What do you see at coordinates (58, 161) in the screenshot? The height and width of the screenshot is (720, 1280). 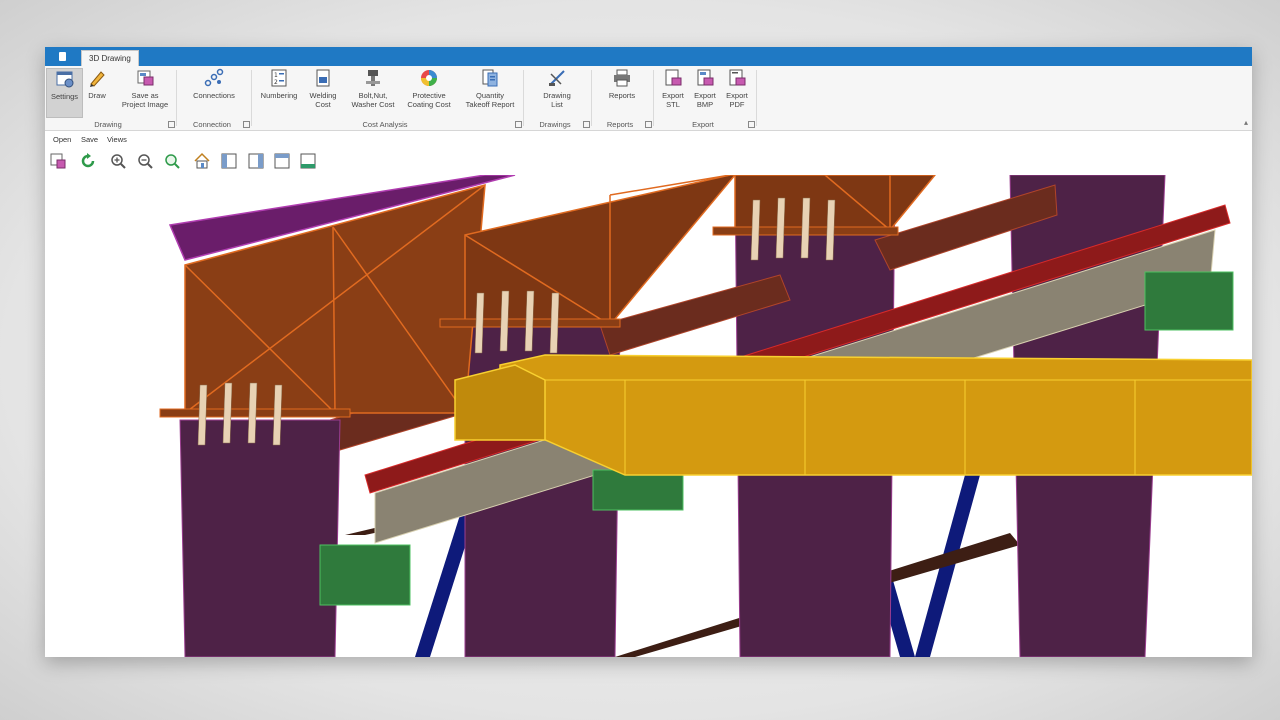 I see `snapshot-icon` at bounding box center [58, 161].